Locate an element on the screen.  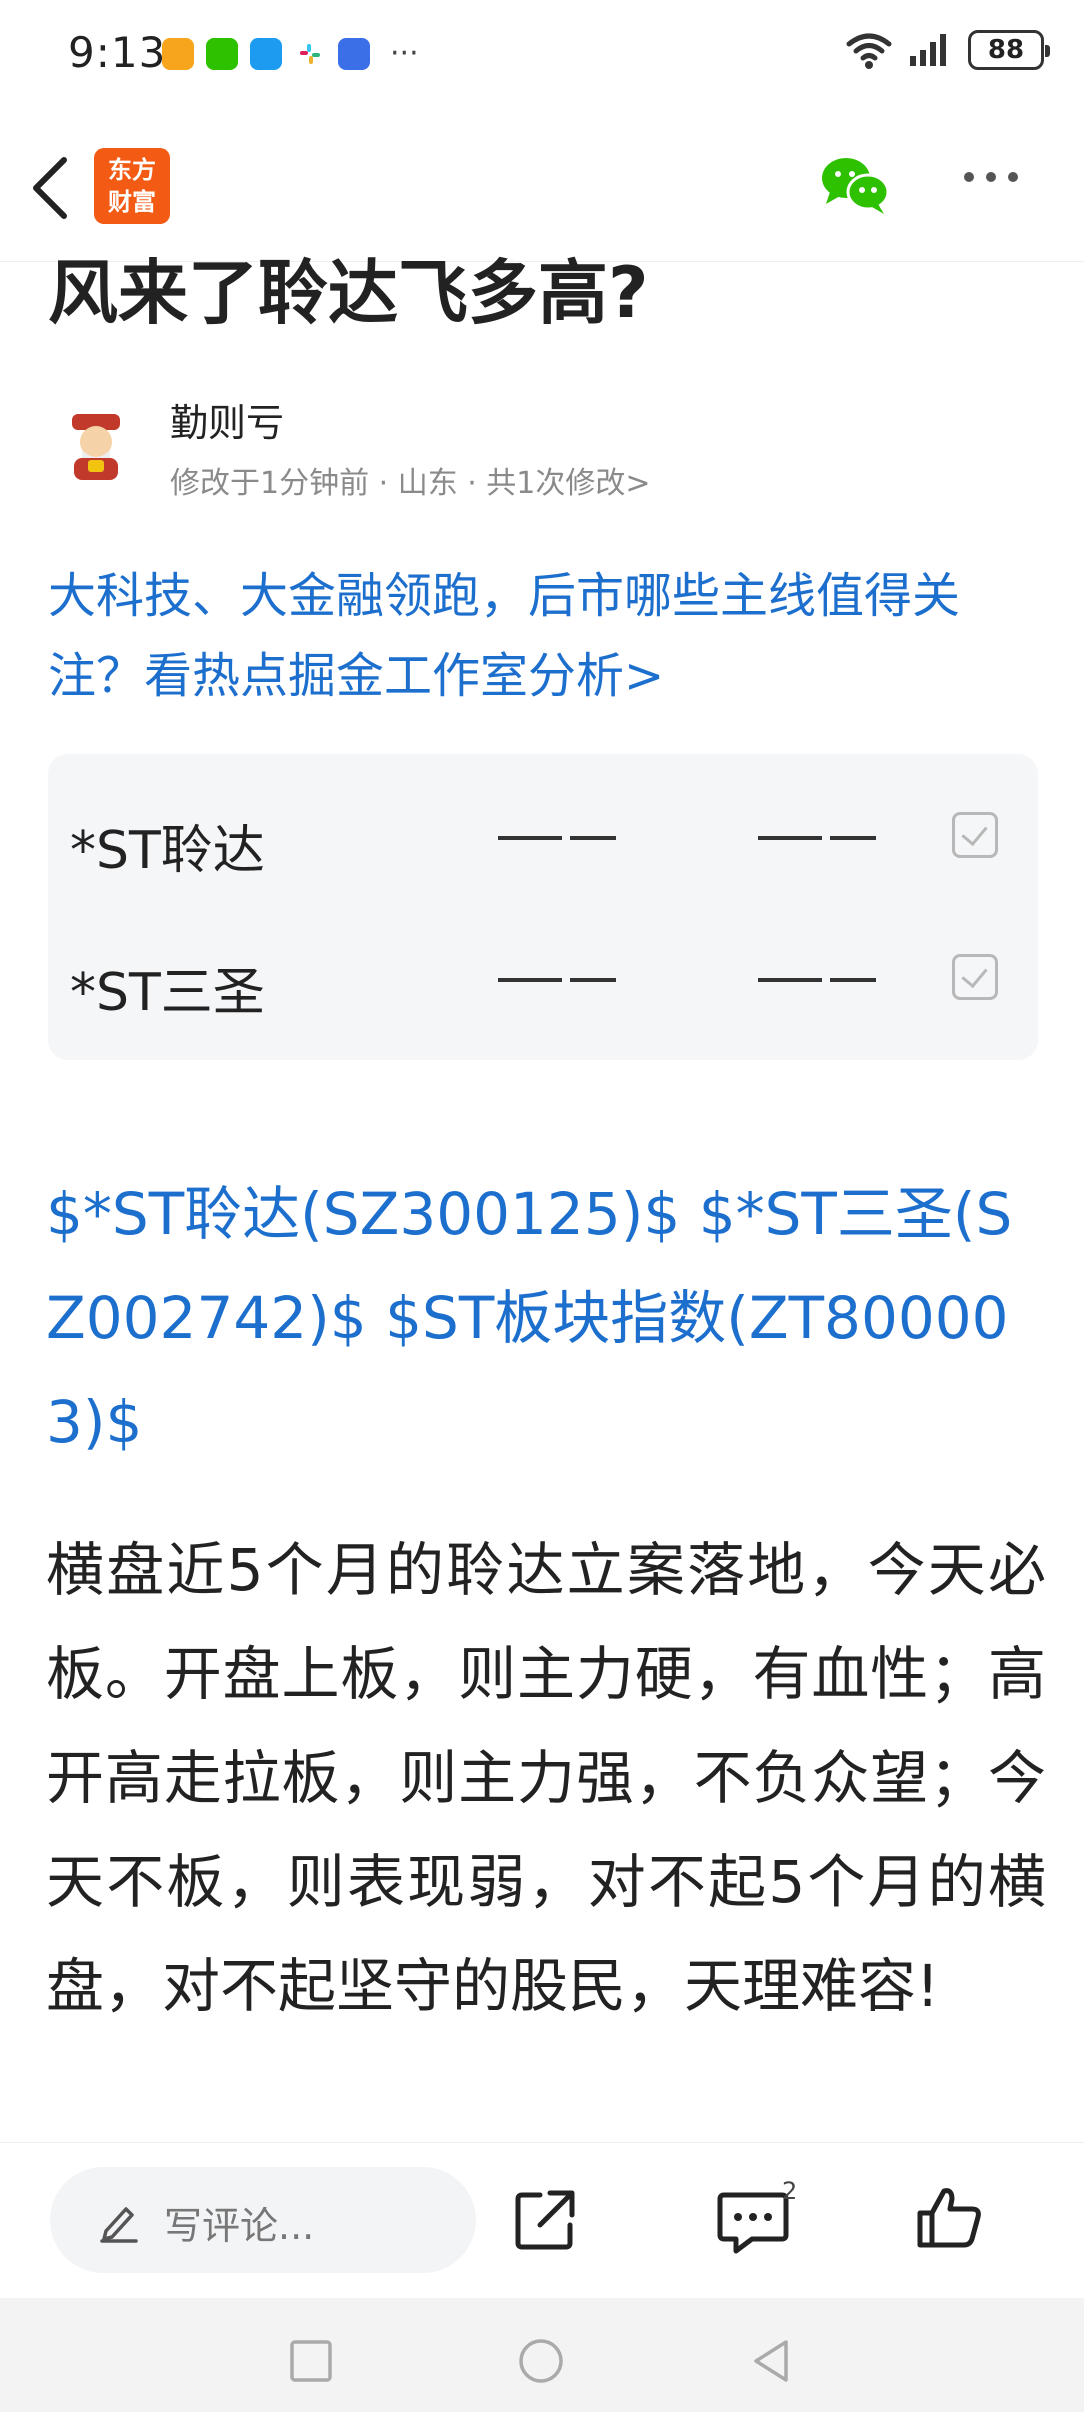
wifi-icon is located at coordinates (869, 51).